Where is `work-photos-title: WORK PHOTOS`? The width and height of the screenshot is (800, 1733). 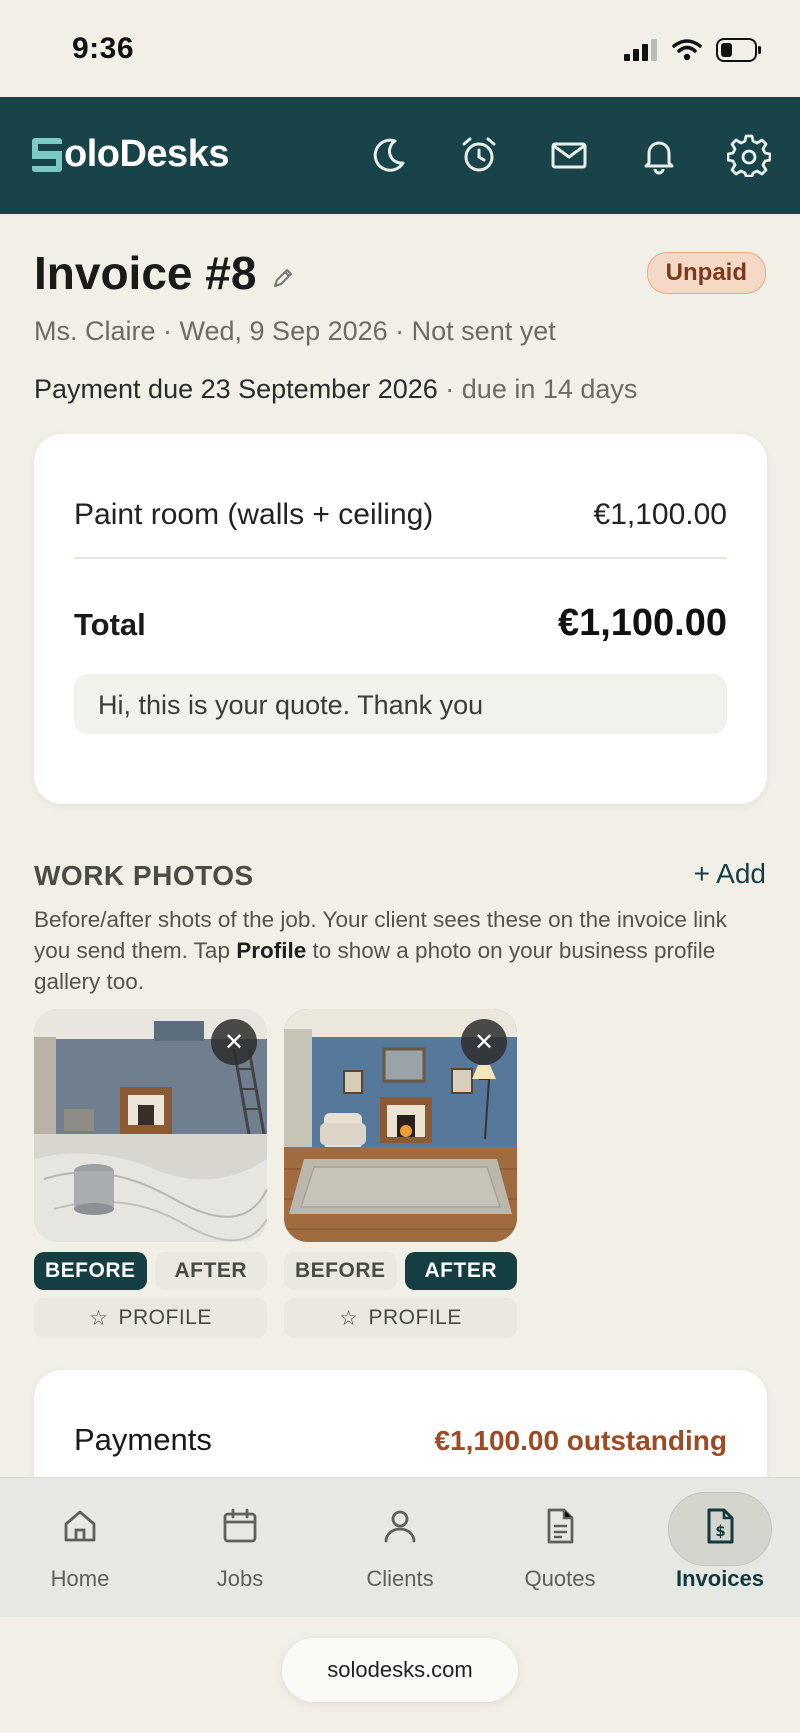
work-photos-title: WORK PHOTOS is located at coordinates (144, 875).